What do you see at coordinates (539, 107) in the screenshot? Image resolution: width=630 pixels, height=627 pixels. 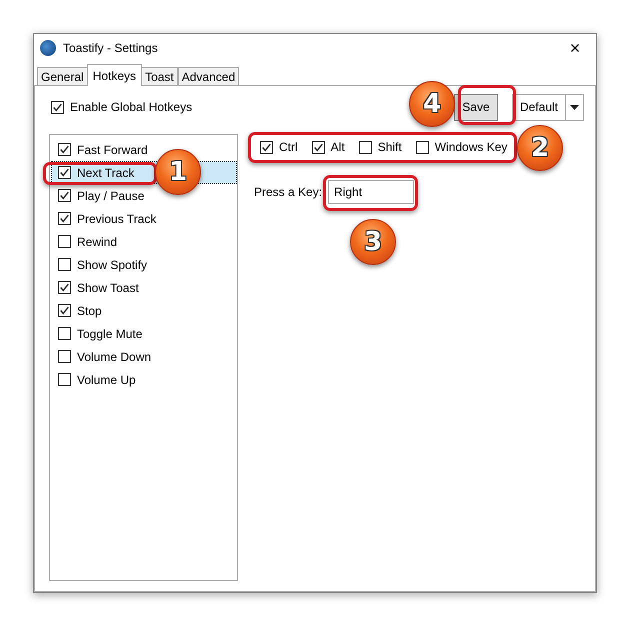 I see `default-button: Default` at bounding box center [539, 107].